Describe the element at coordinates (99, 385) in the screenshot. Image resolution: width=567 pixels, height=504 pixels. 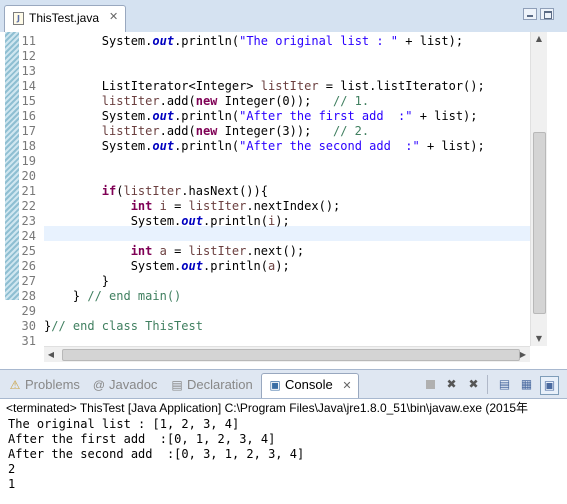
I see `javadoc-icon: @` at that location.